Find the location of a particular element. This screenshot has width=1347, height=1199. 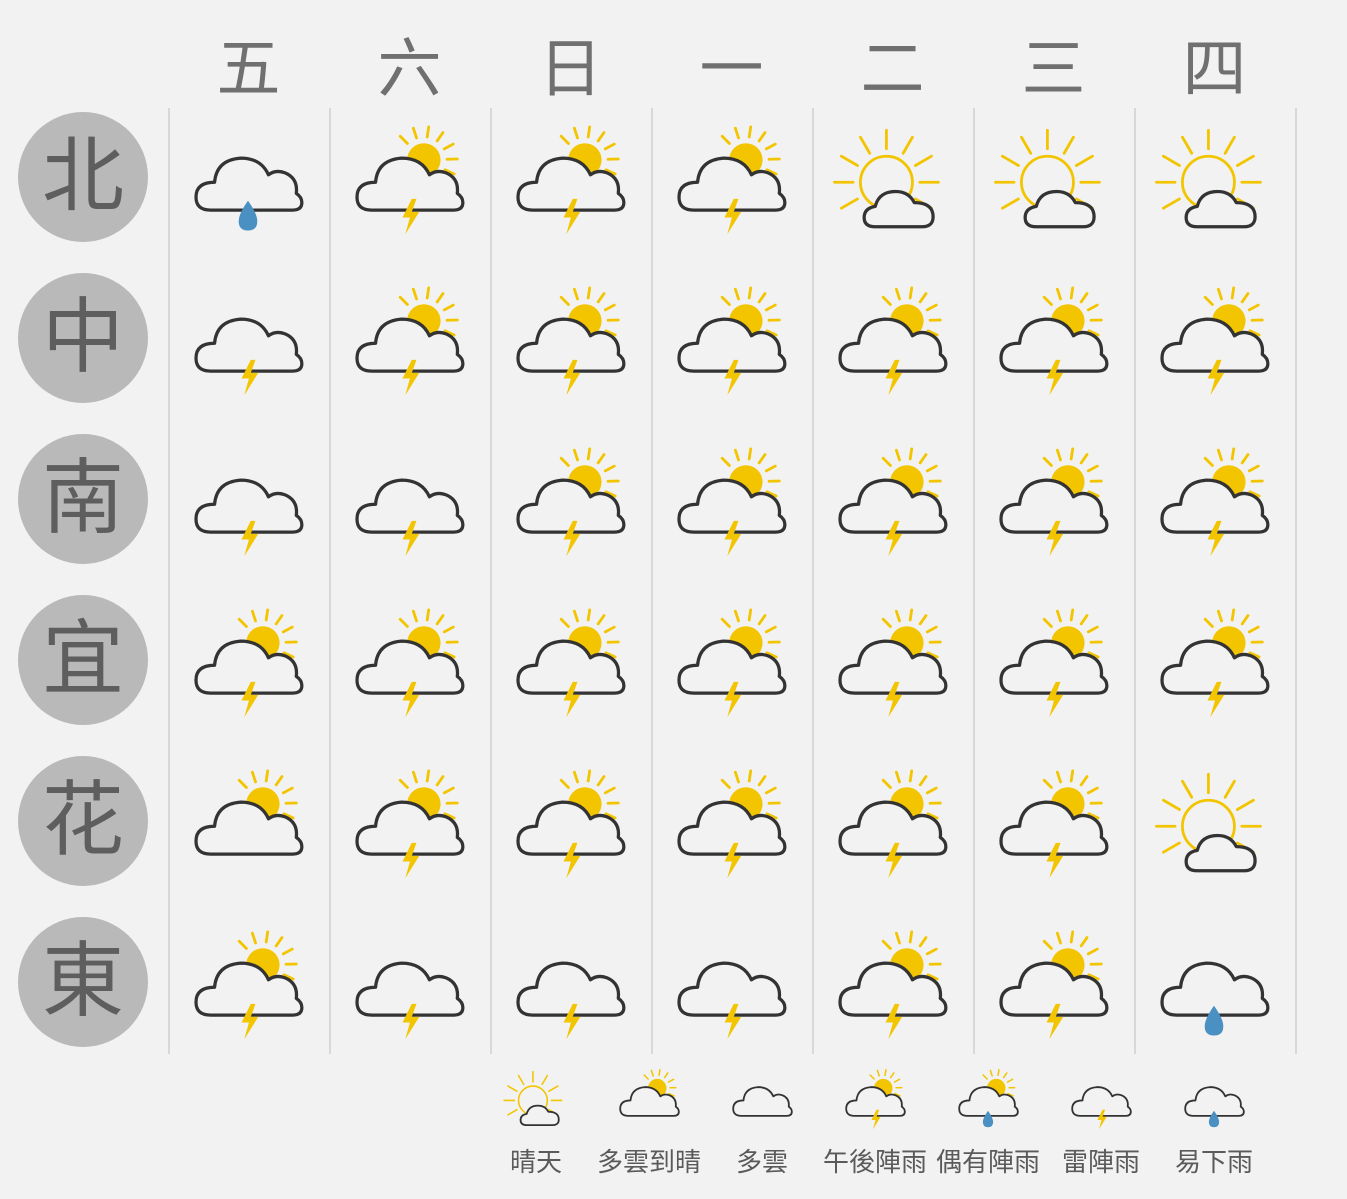

day-header-2: 六 is located at coordinates (409, 70).